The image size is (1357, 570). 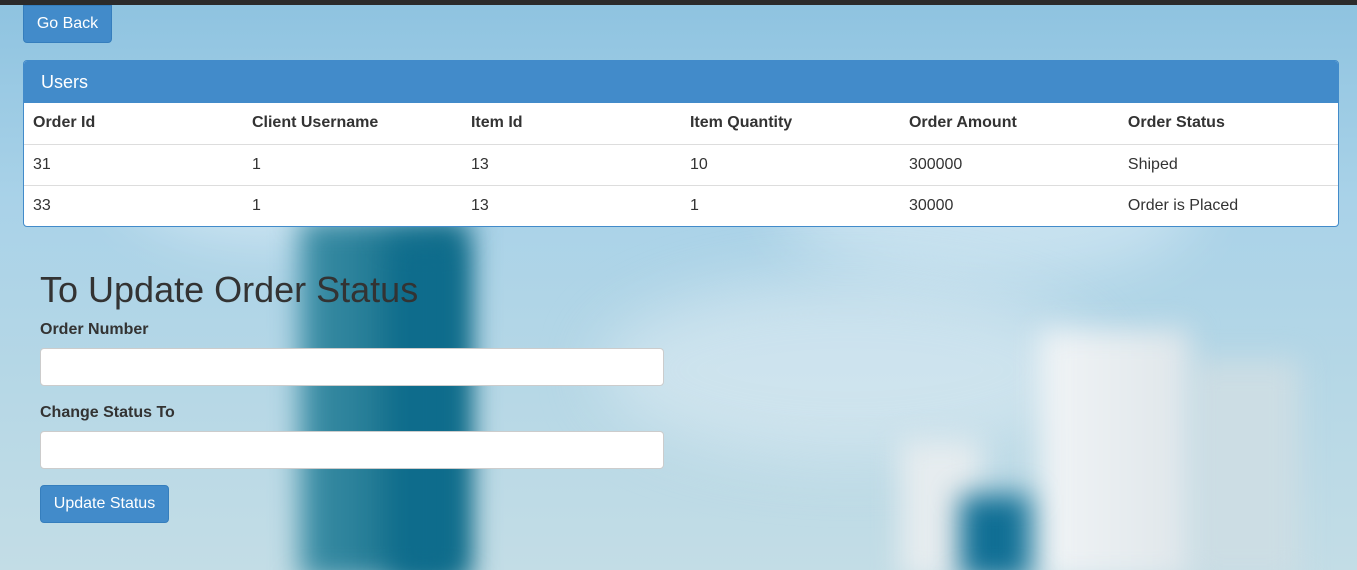 What do you see at coordinates (681, 82) in the screenshot?
I see `panel-title: Users` at bounding box center [681, 82].